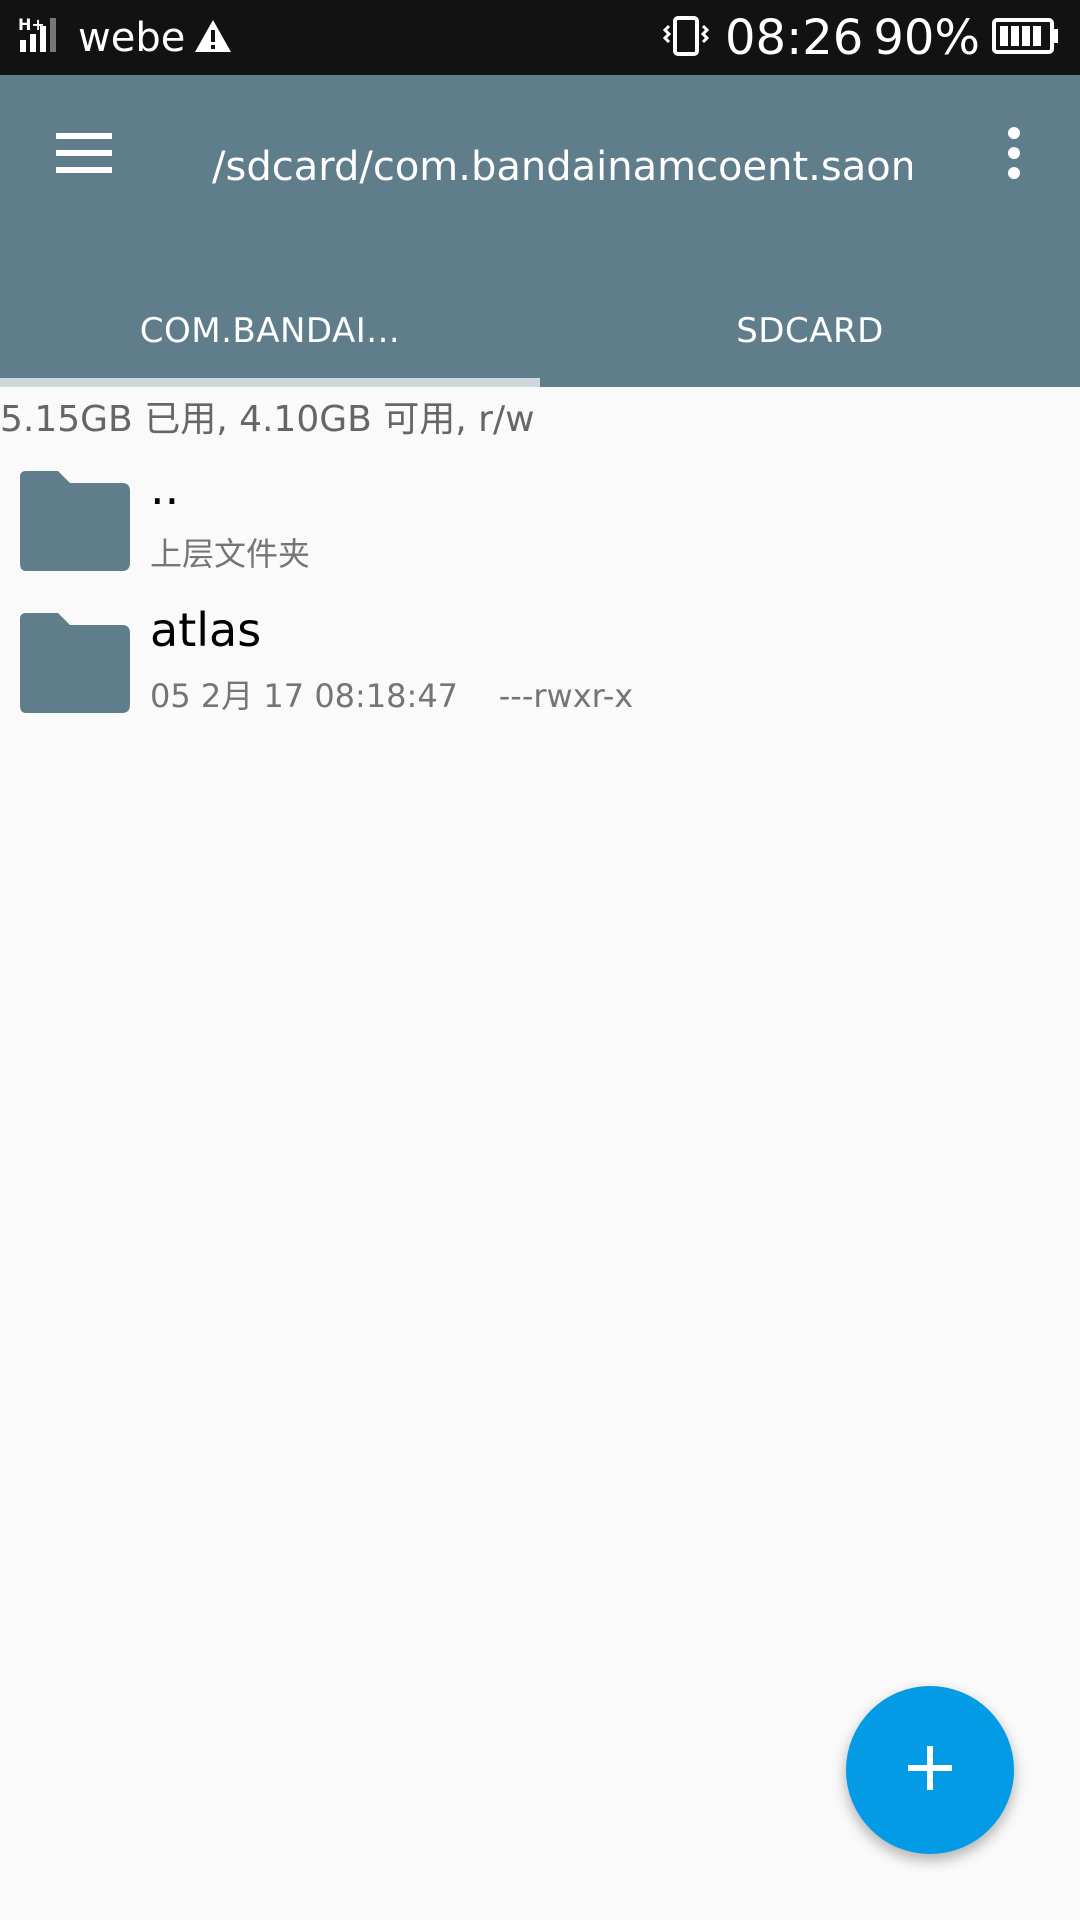  I want to click on add-fab-button, so click(930, 1770).